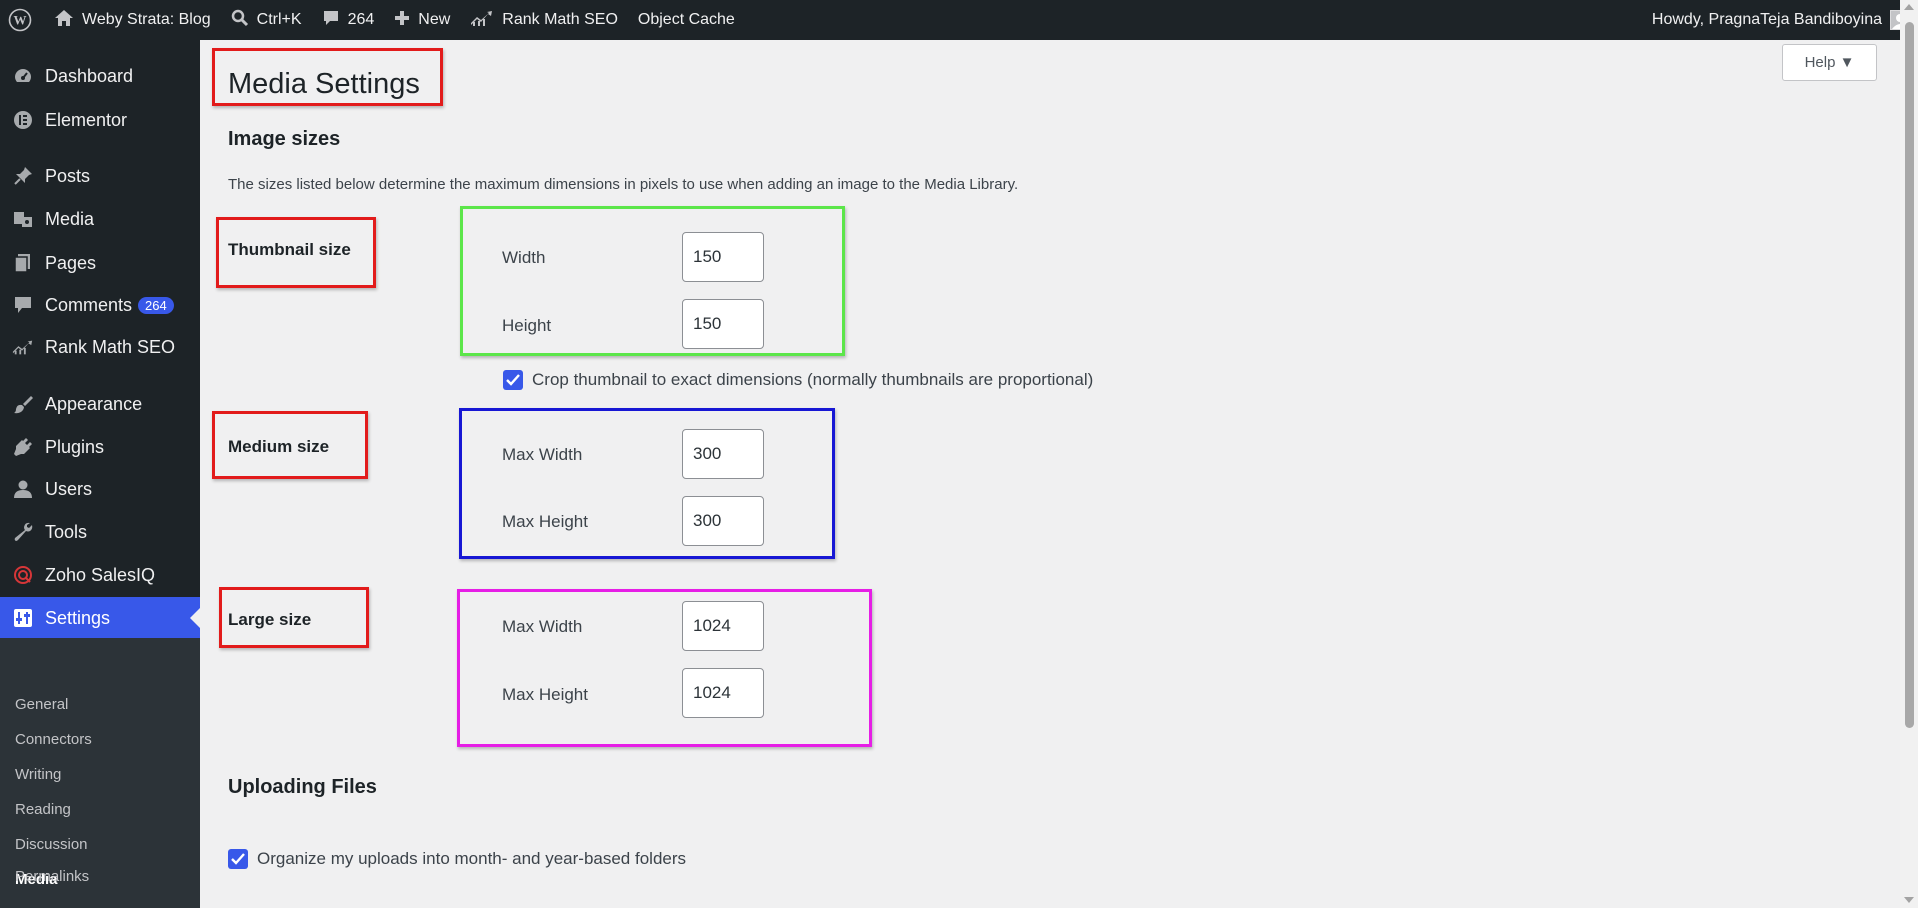 This screenshot has width=1918, height=908. I want to click on plug-icon, so click(23, 447).